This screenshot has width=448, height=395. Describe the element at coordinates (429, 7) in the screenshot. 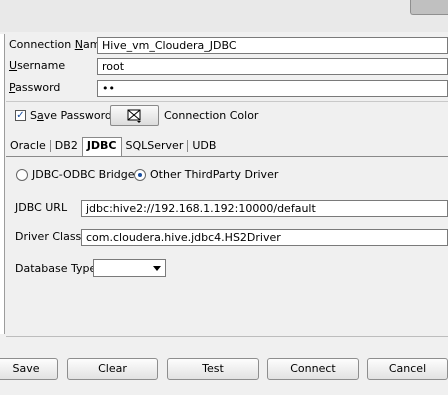

I see `close-window-button` at that location.